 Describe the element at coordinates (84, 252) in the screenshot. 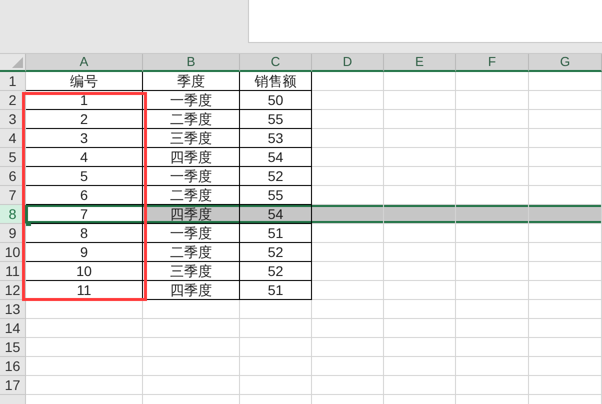

I see `table-cell: 9` at that location.